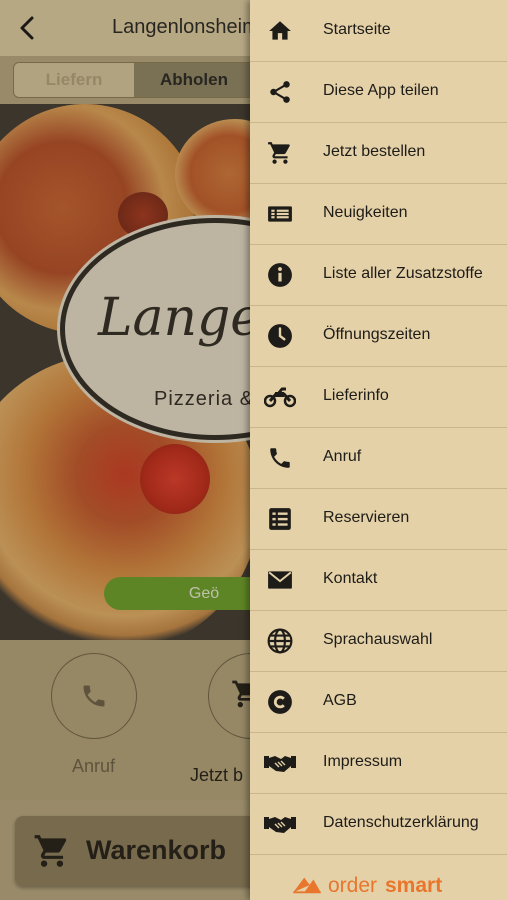 Image resolution: width=507 pixels, height=900 pixels. I want to click on menu-item-contact: Kontakt, so click(378, 580).